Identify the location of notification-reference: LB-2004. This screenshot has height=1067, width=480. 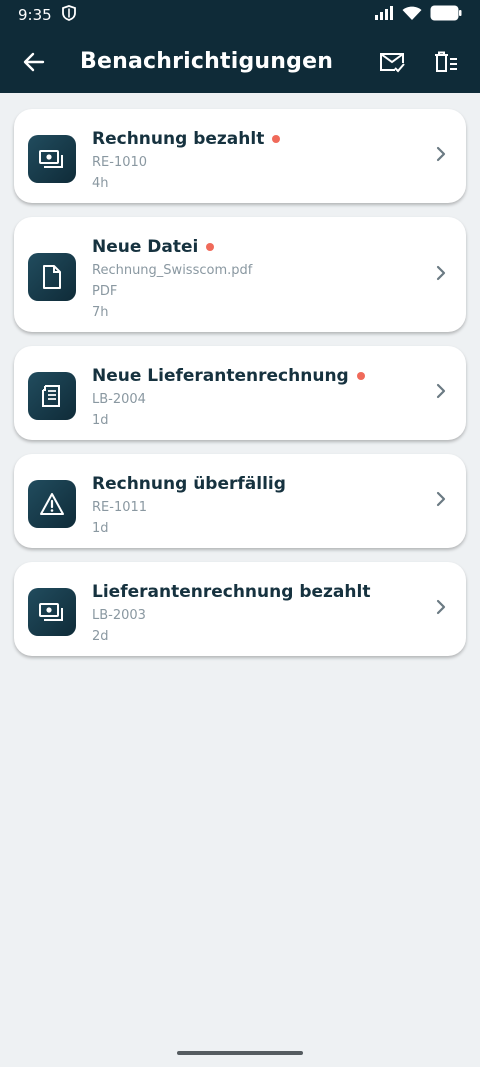
(119, 399).